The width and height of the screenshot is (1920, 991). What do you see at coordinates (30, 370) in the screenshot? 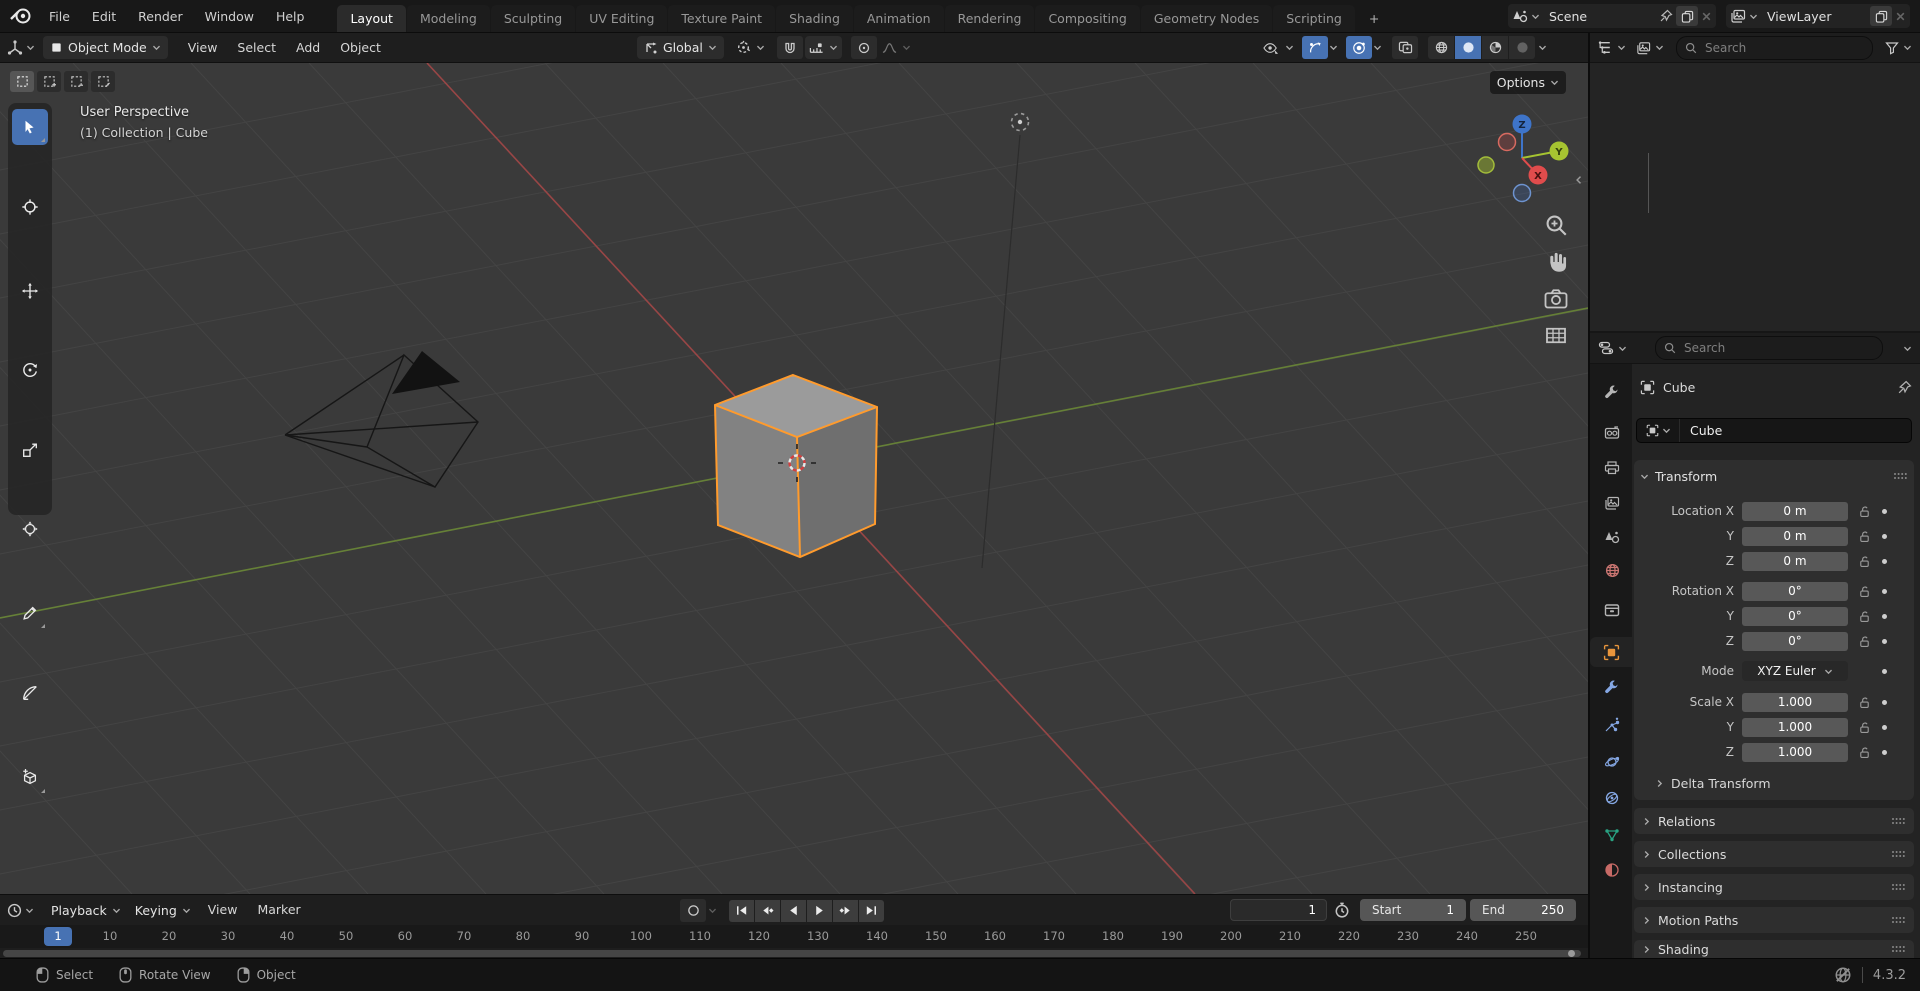
I see `tool-rotate` at bounding box center [30, 370].